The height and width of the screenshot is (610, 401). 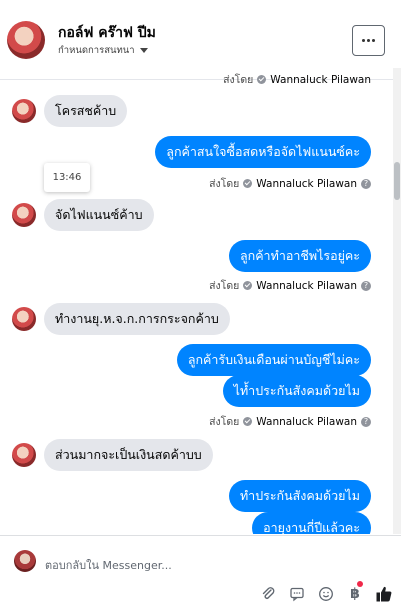 I want to click on more-options-icon, so click(x=363, y=40).